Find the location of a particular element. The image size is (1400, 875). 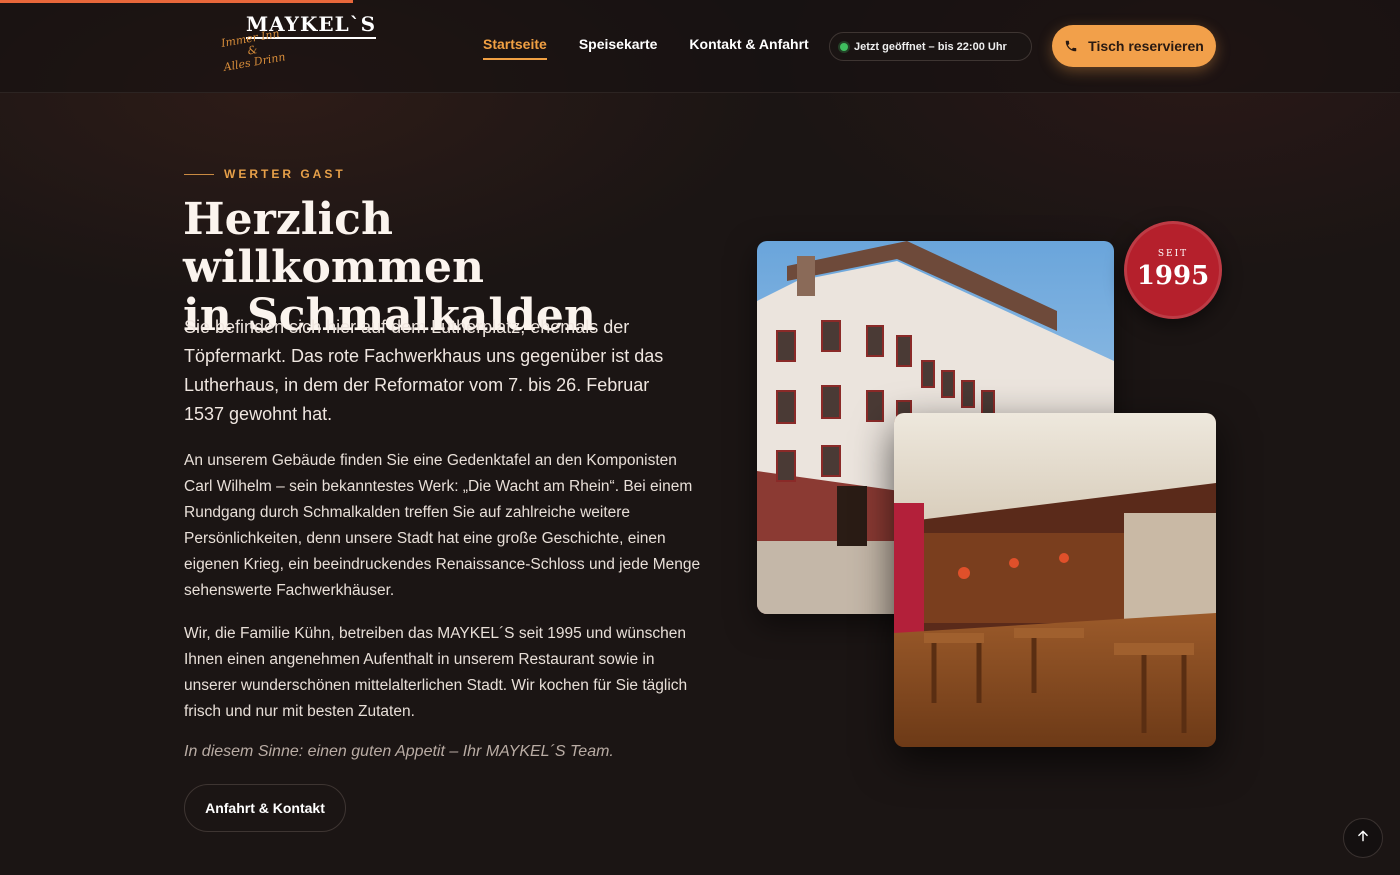

reserve-table-button: Tisch reservieren is located at coordinates (1134, 46).